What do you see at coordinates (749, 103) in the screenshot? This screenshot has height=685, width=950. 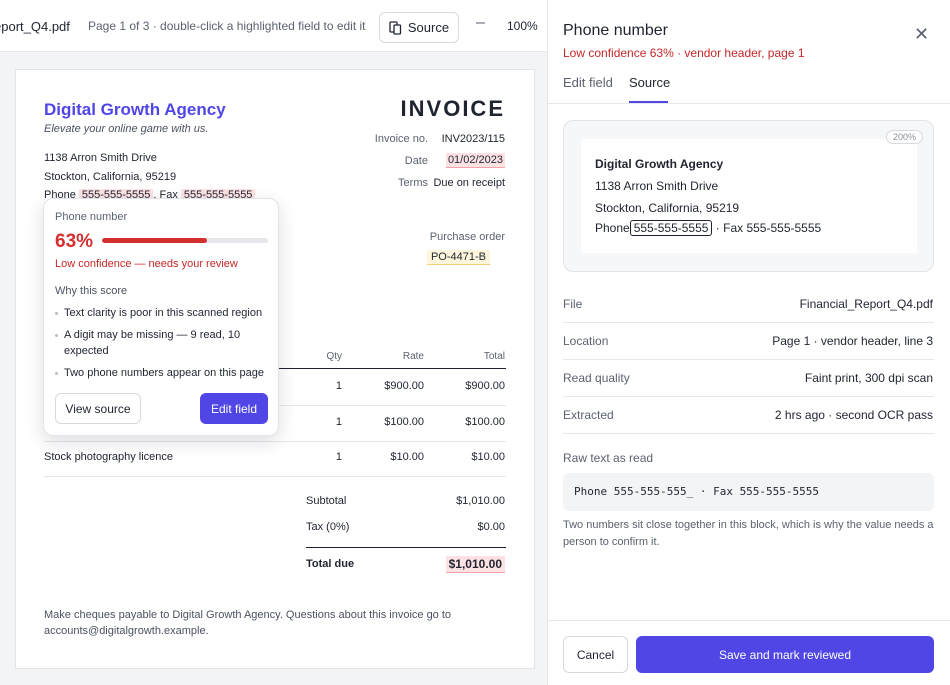 I see `tabs-divider` at bounding box center [749, 103].